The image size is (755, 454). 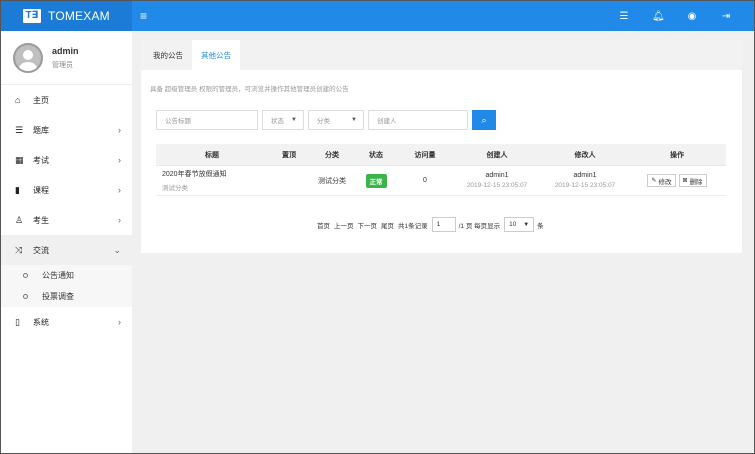 What do you see at coordinates (32, 16) in the screenshot?
I see `brand-logo: T∃` at bounding box center [32, 16].